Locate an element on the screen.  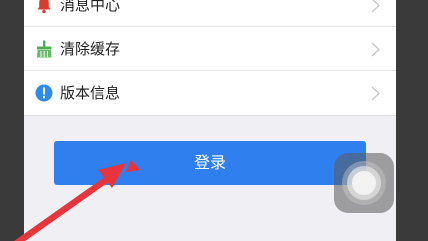
login-button: 登录 is located at coordinates (210, 163).